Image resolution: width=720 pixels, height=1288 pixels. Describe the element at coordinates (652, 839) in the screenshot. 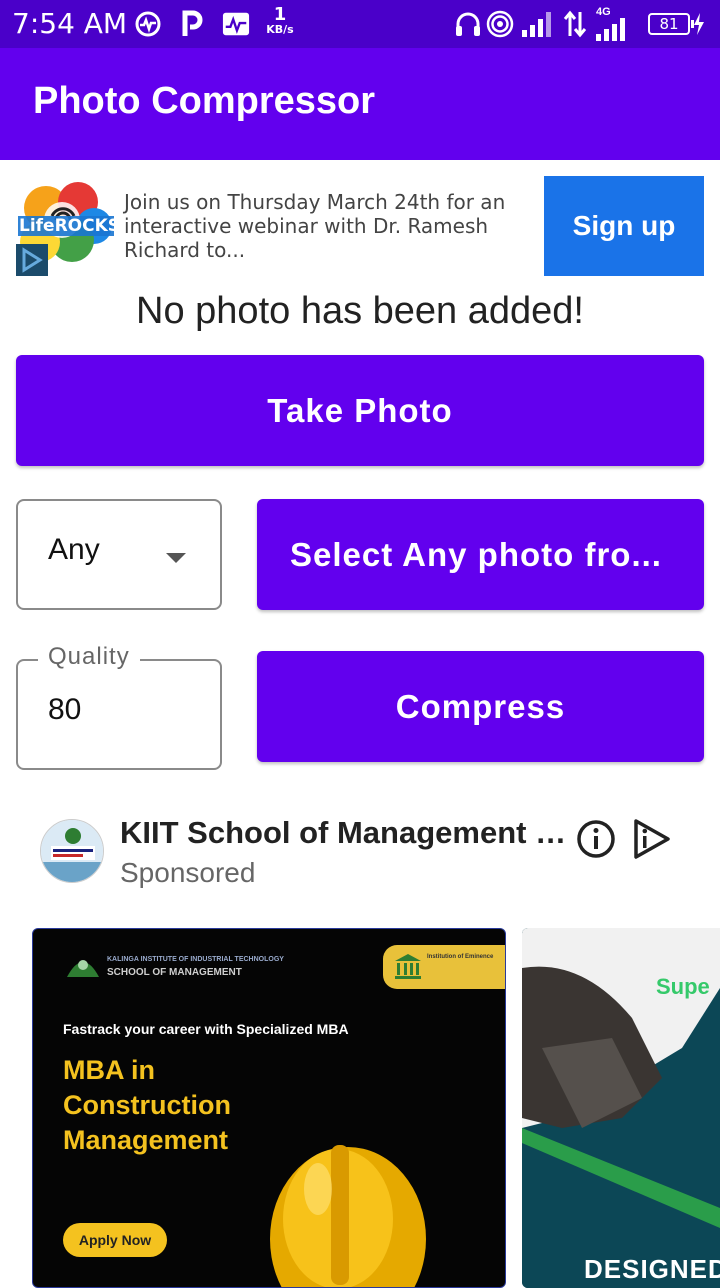

I see `adchoices-icon` at that location.